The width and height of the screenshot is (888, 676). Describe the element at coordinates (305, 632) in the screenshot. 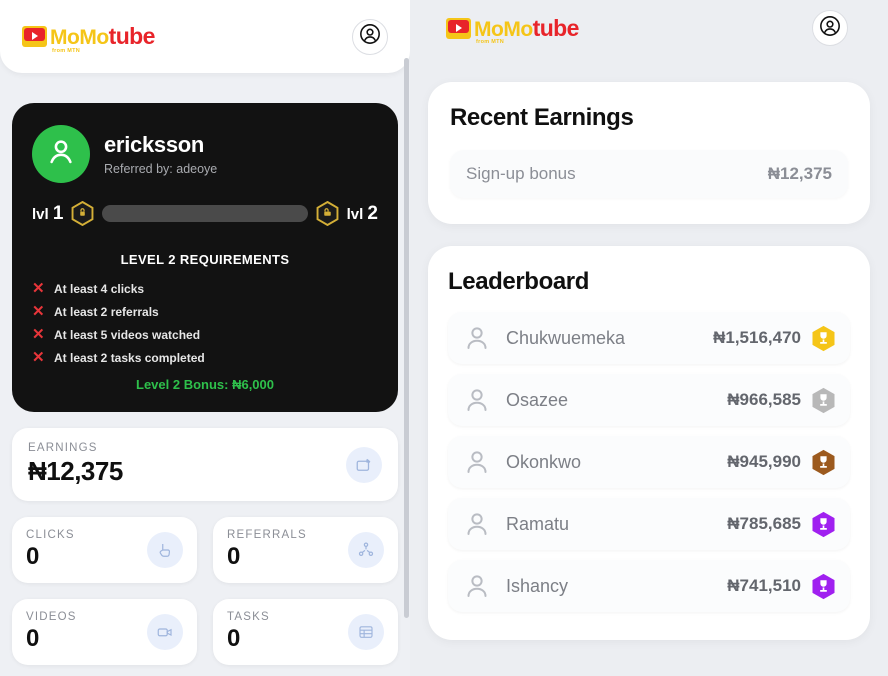

I see `stat-card-tasks: TASKS 0` at that location.